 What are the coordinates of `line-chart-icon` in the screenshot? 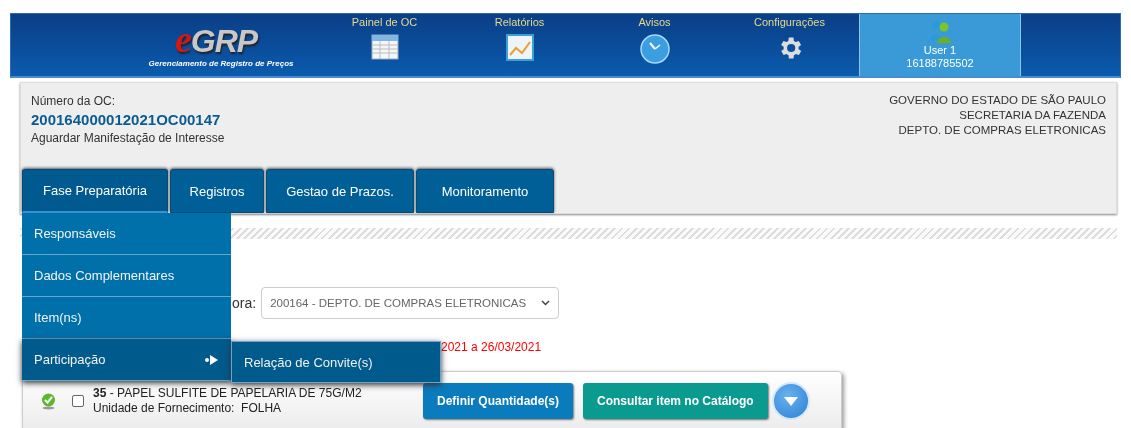 It's located at (519, 47).